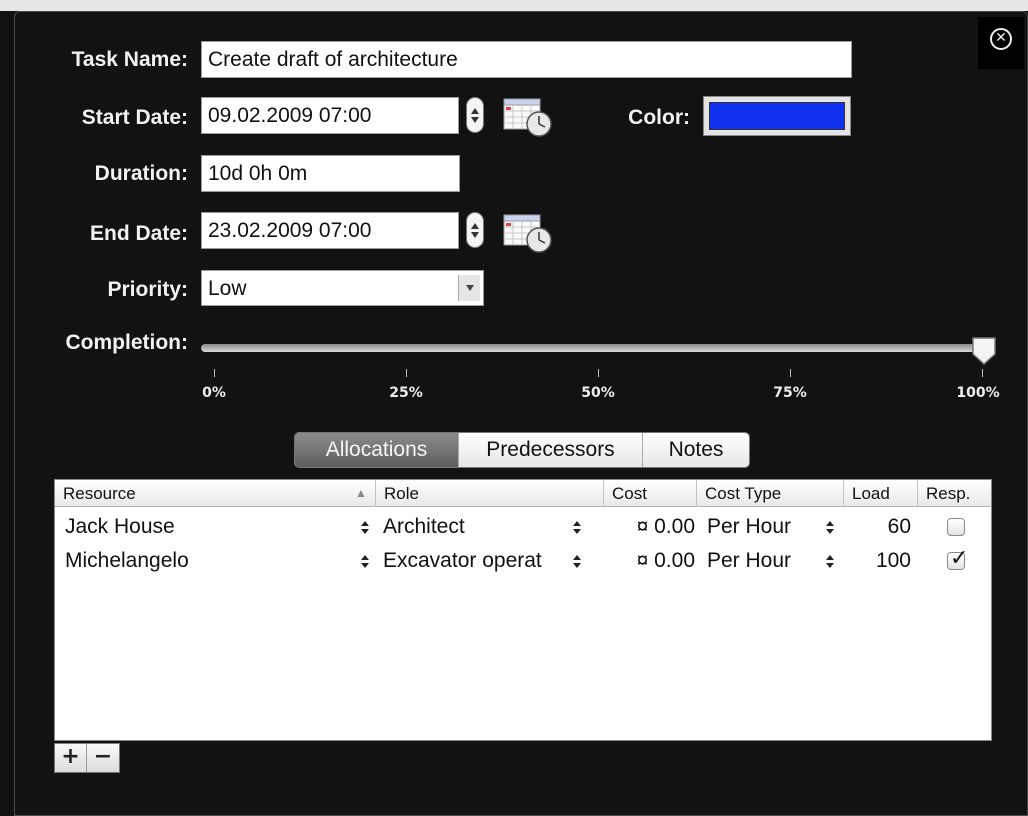 The image size is (1028, 816). What do you see at coordinates (955, 493) in the screenshot?
I see `column-resp: Resp.` at bounding box center [955, 493].